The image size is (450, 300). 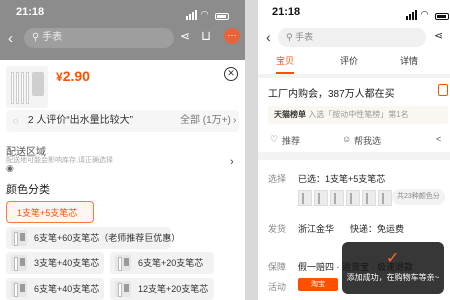 What do you see at coordinates (291, 140) in the screenshot?
I see `recommend-button: 推荐` at bounding box center [291, 140].